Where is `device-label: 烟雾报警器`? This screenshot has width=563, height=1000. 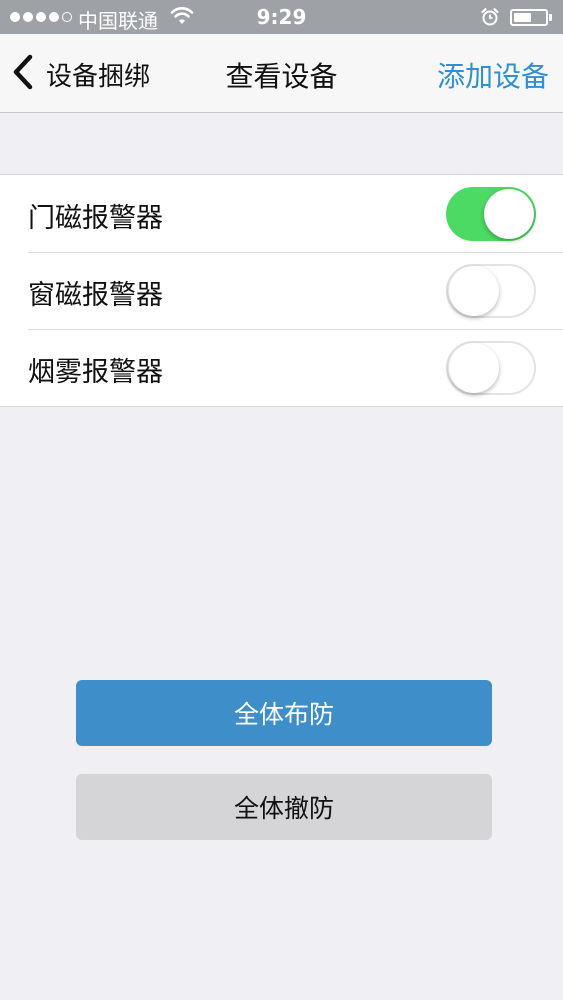
device-label: 烟雾报警器 is located at coordinates (95, 372).